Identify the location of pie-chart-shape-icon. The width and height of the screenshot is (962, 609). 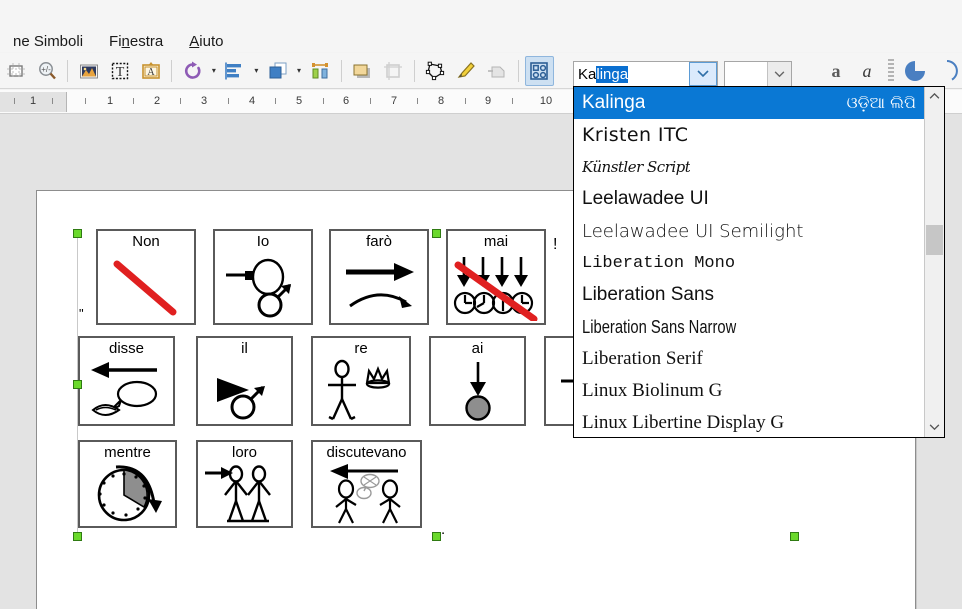
(915, 71).